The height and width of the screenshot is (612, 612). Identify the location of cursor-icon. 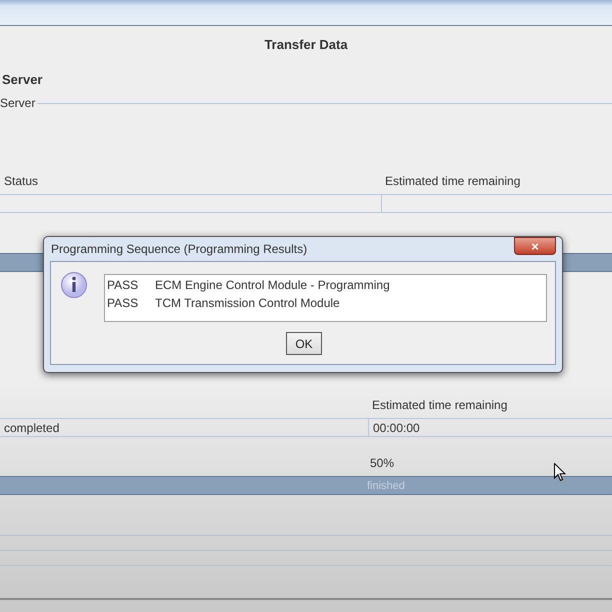
(560, 472).